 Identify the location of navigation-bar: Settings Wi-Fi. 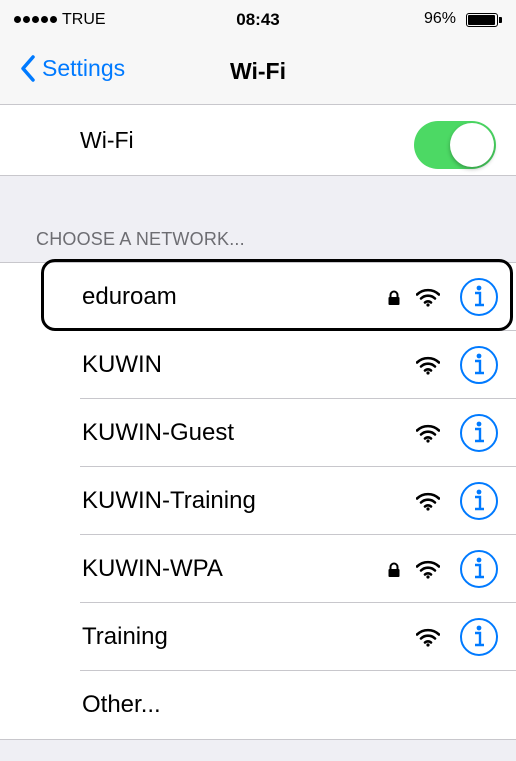
(258, 72).